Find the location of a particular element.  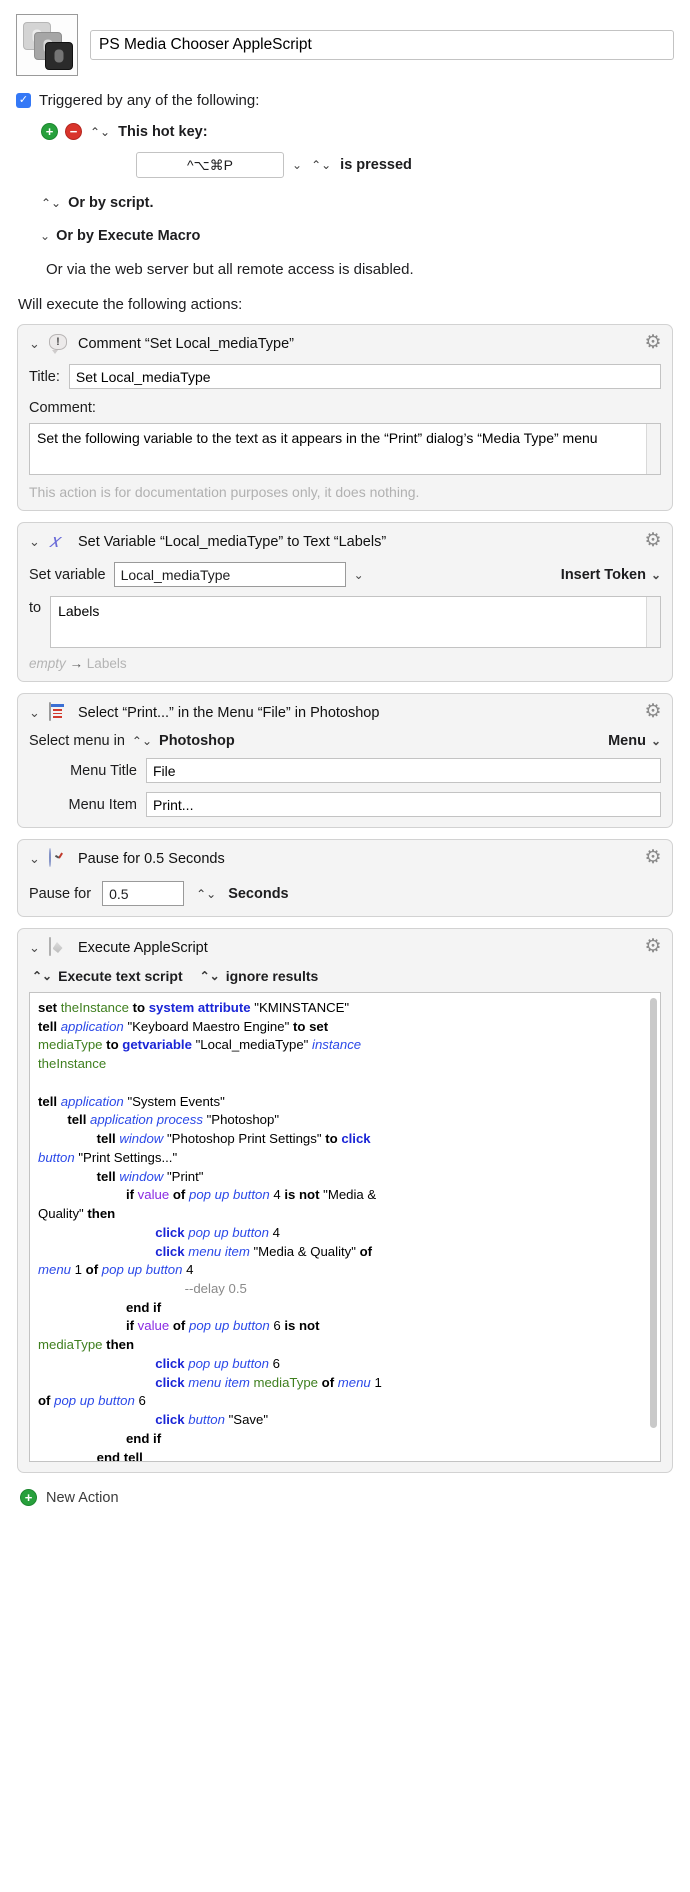

variable-dropdown-chevron-icon: ⌄ is located at coordinates (359, 575).